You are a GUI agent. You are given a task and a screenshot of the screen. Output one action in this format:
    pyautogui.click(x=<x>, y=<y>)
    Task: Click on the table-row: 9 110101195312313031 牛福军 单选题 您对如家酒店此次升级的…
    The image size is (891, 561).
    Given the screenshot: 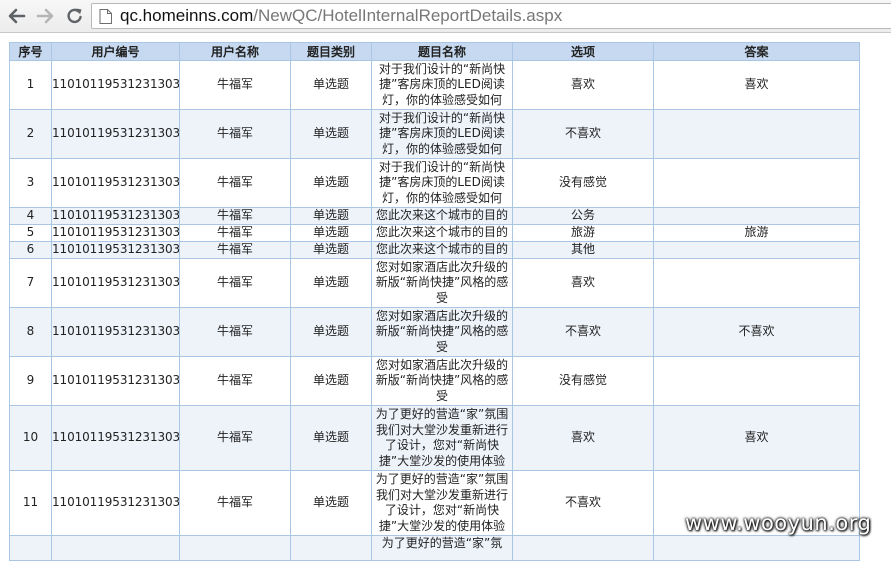 What is the action you would take?
    pyautogui.click(x=434, y=381)
    